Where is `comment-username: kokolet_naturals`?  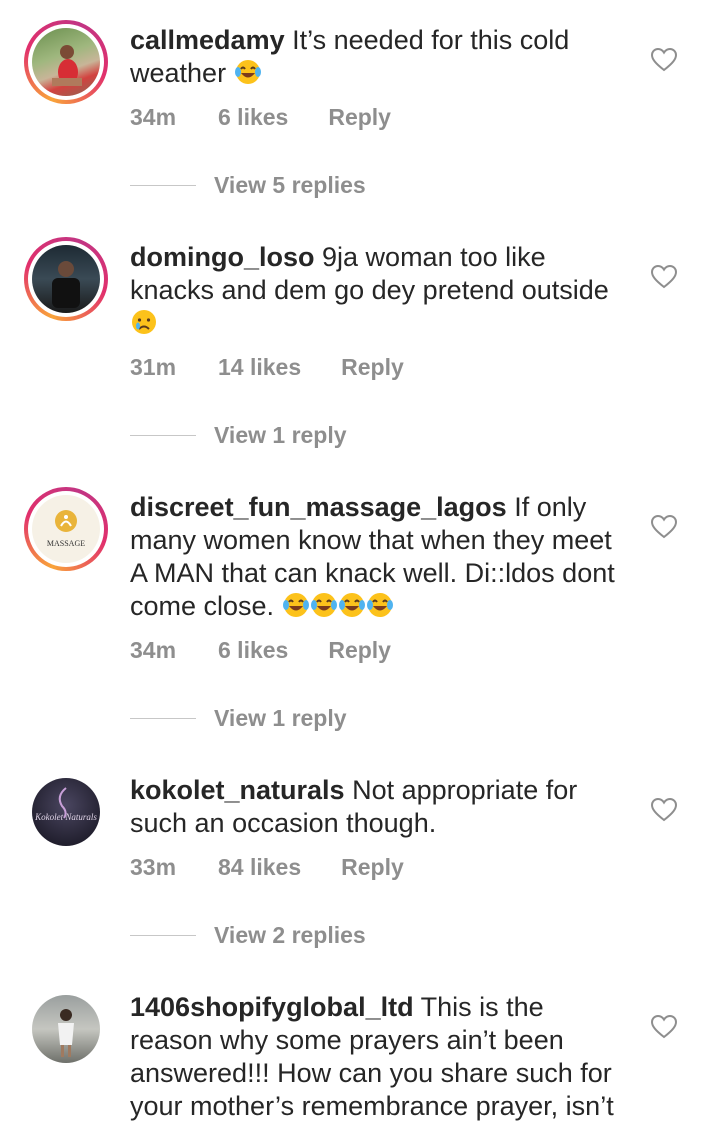 comment-username: kokolet_naturals is located at coordinates (237, 790).